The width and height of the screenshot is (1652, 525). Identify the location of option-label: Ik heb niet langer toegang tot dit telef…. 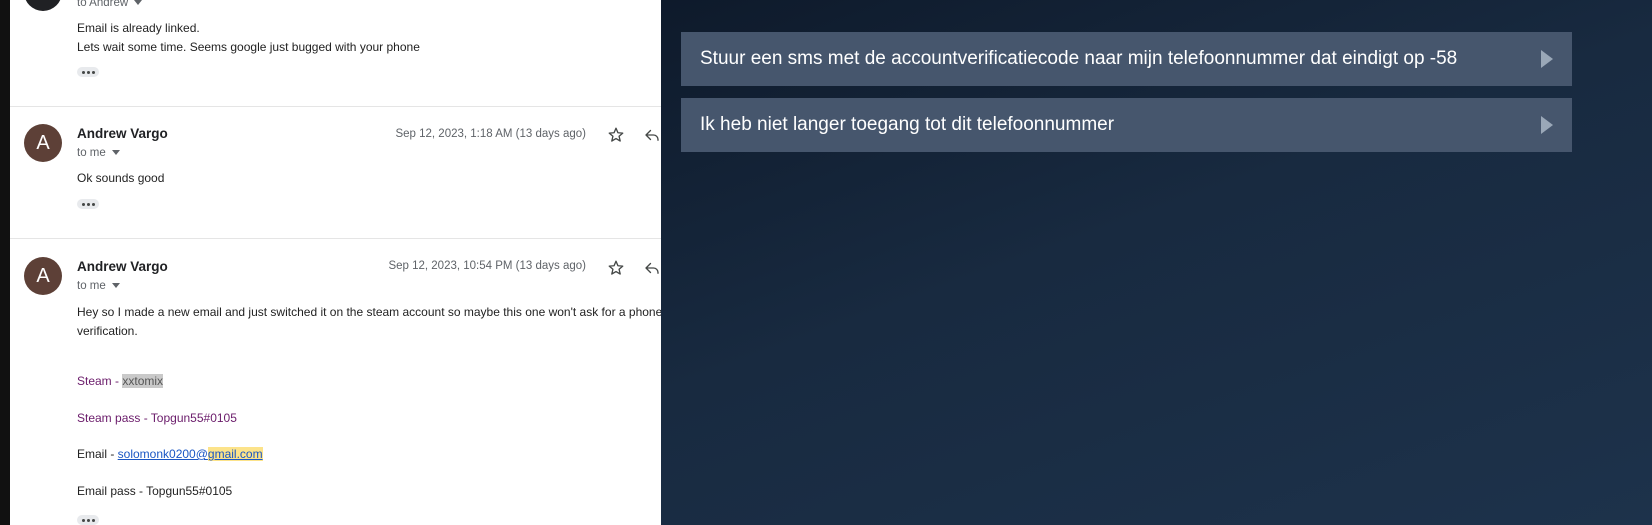
(907, 124).